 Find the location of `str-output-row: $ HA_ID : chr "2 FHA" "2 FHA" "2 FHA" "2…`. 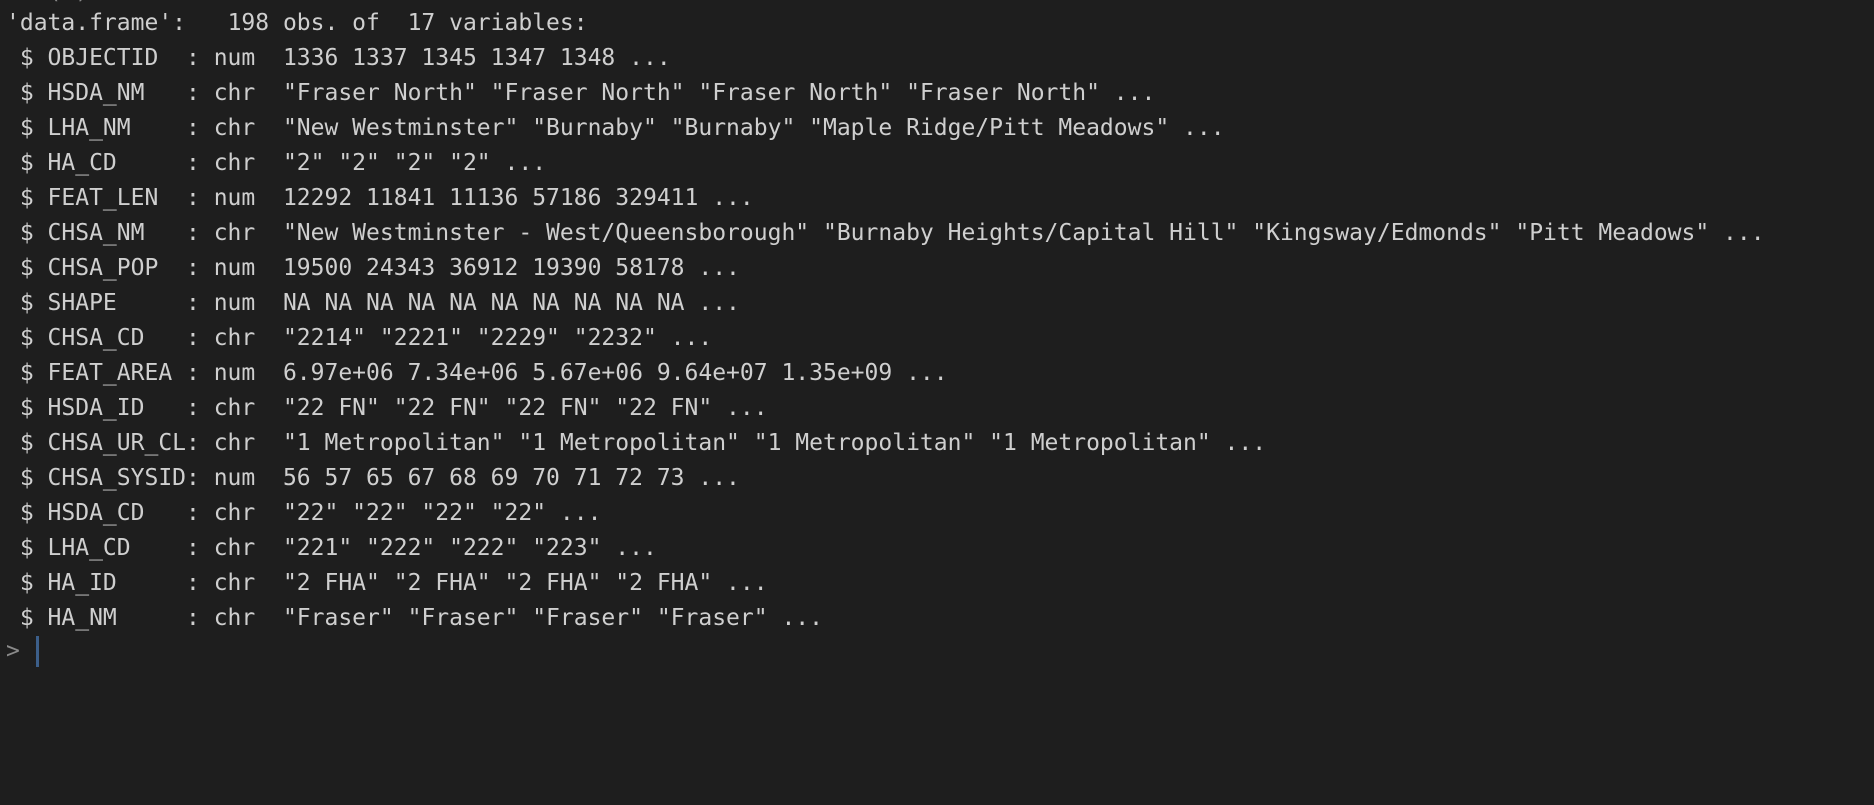

str-output-row: $ HA_ID : chr "2 FHA" "2 FHA" "2 FHA" "2… is located at coordinates (387, 583).